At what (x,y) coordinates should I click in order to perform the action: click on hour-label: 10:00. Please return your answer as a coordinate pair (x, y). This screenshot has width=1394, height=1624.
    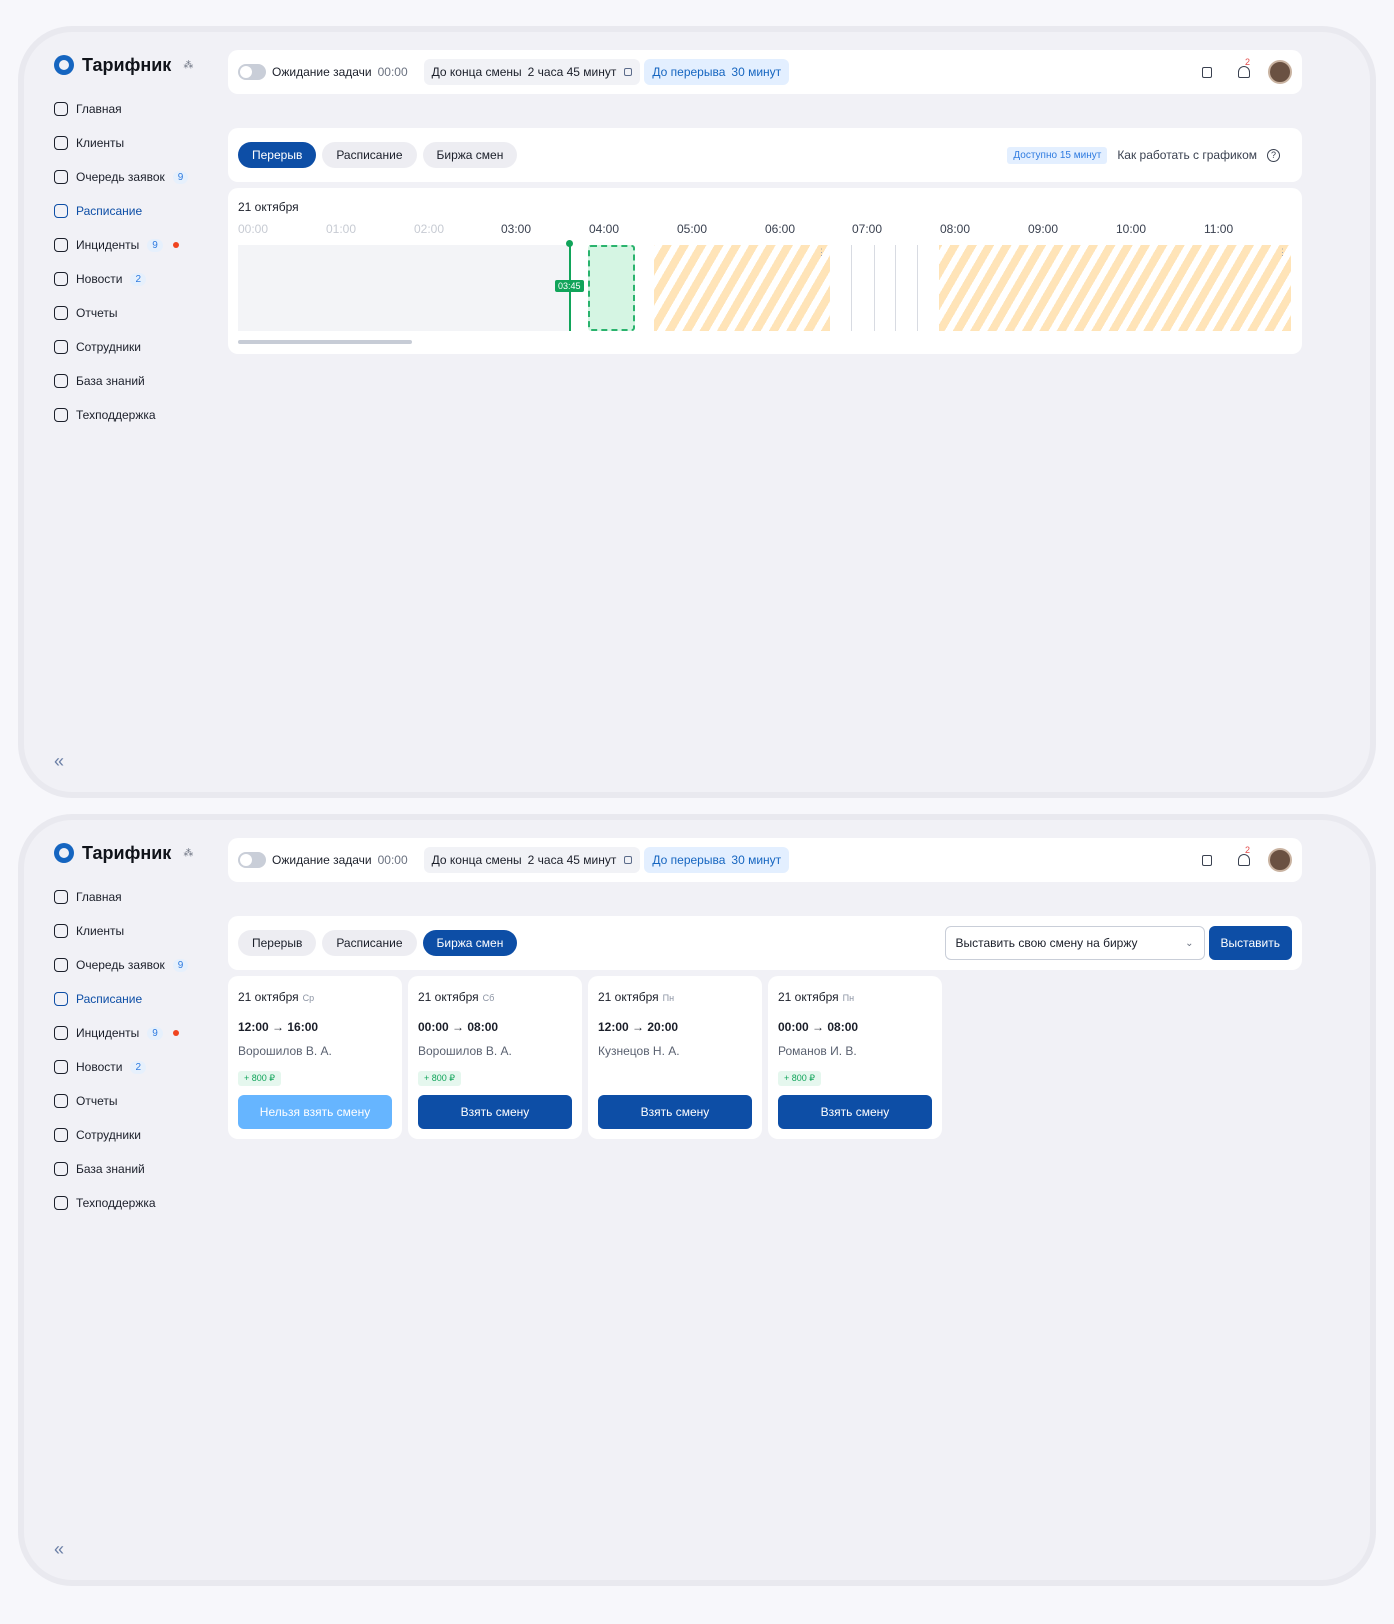
    Looking at the image, I should click on (1131, 229).